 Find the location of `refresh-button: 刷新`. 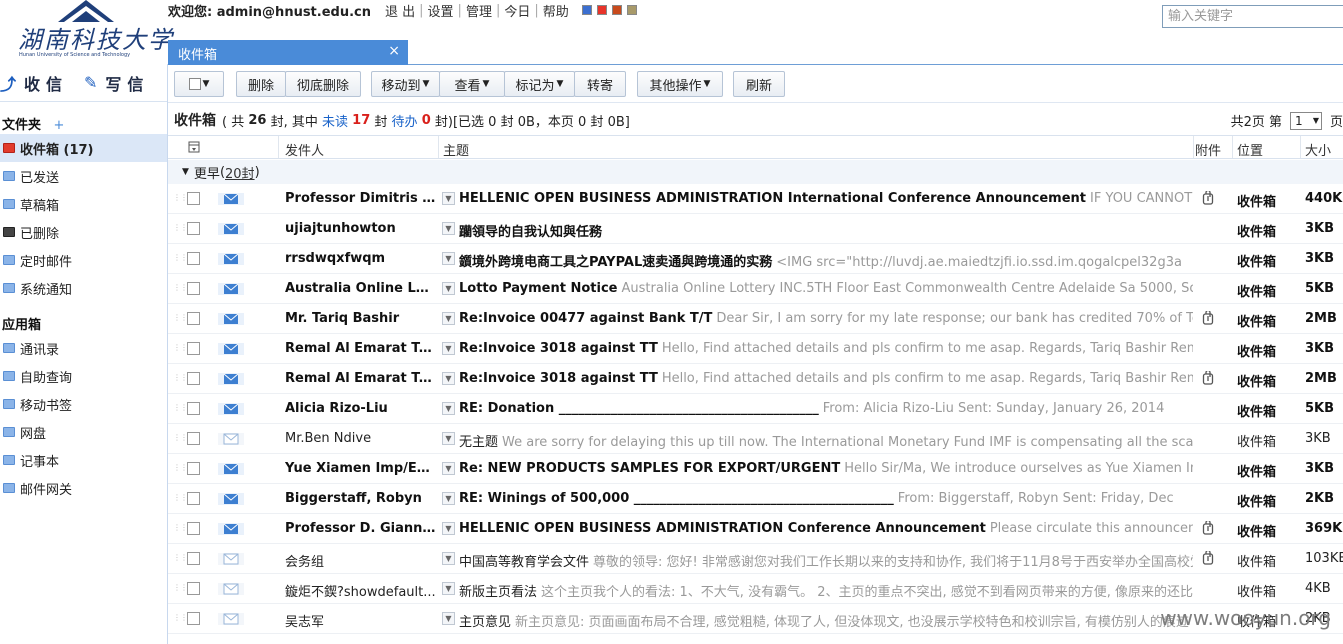

refresh-button: 刷新 is located at coordinates (759, 84).